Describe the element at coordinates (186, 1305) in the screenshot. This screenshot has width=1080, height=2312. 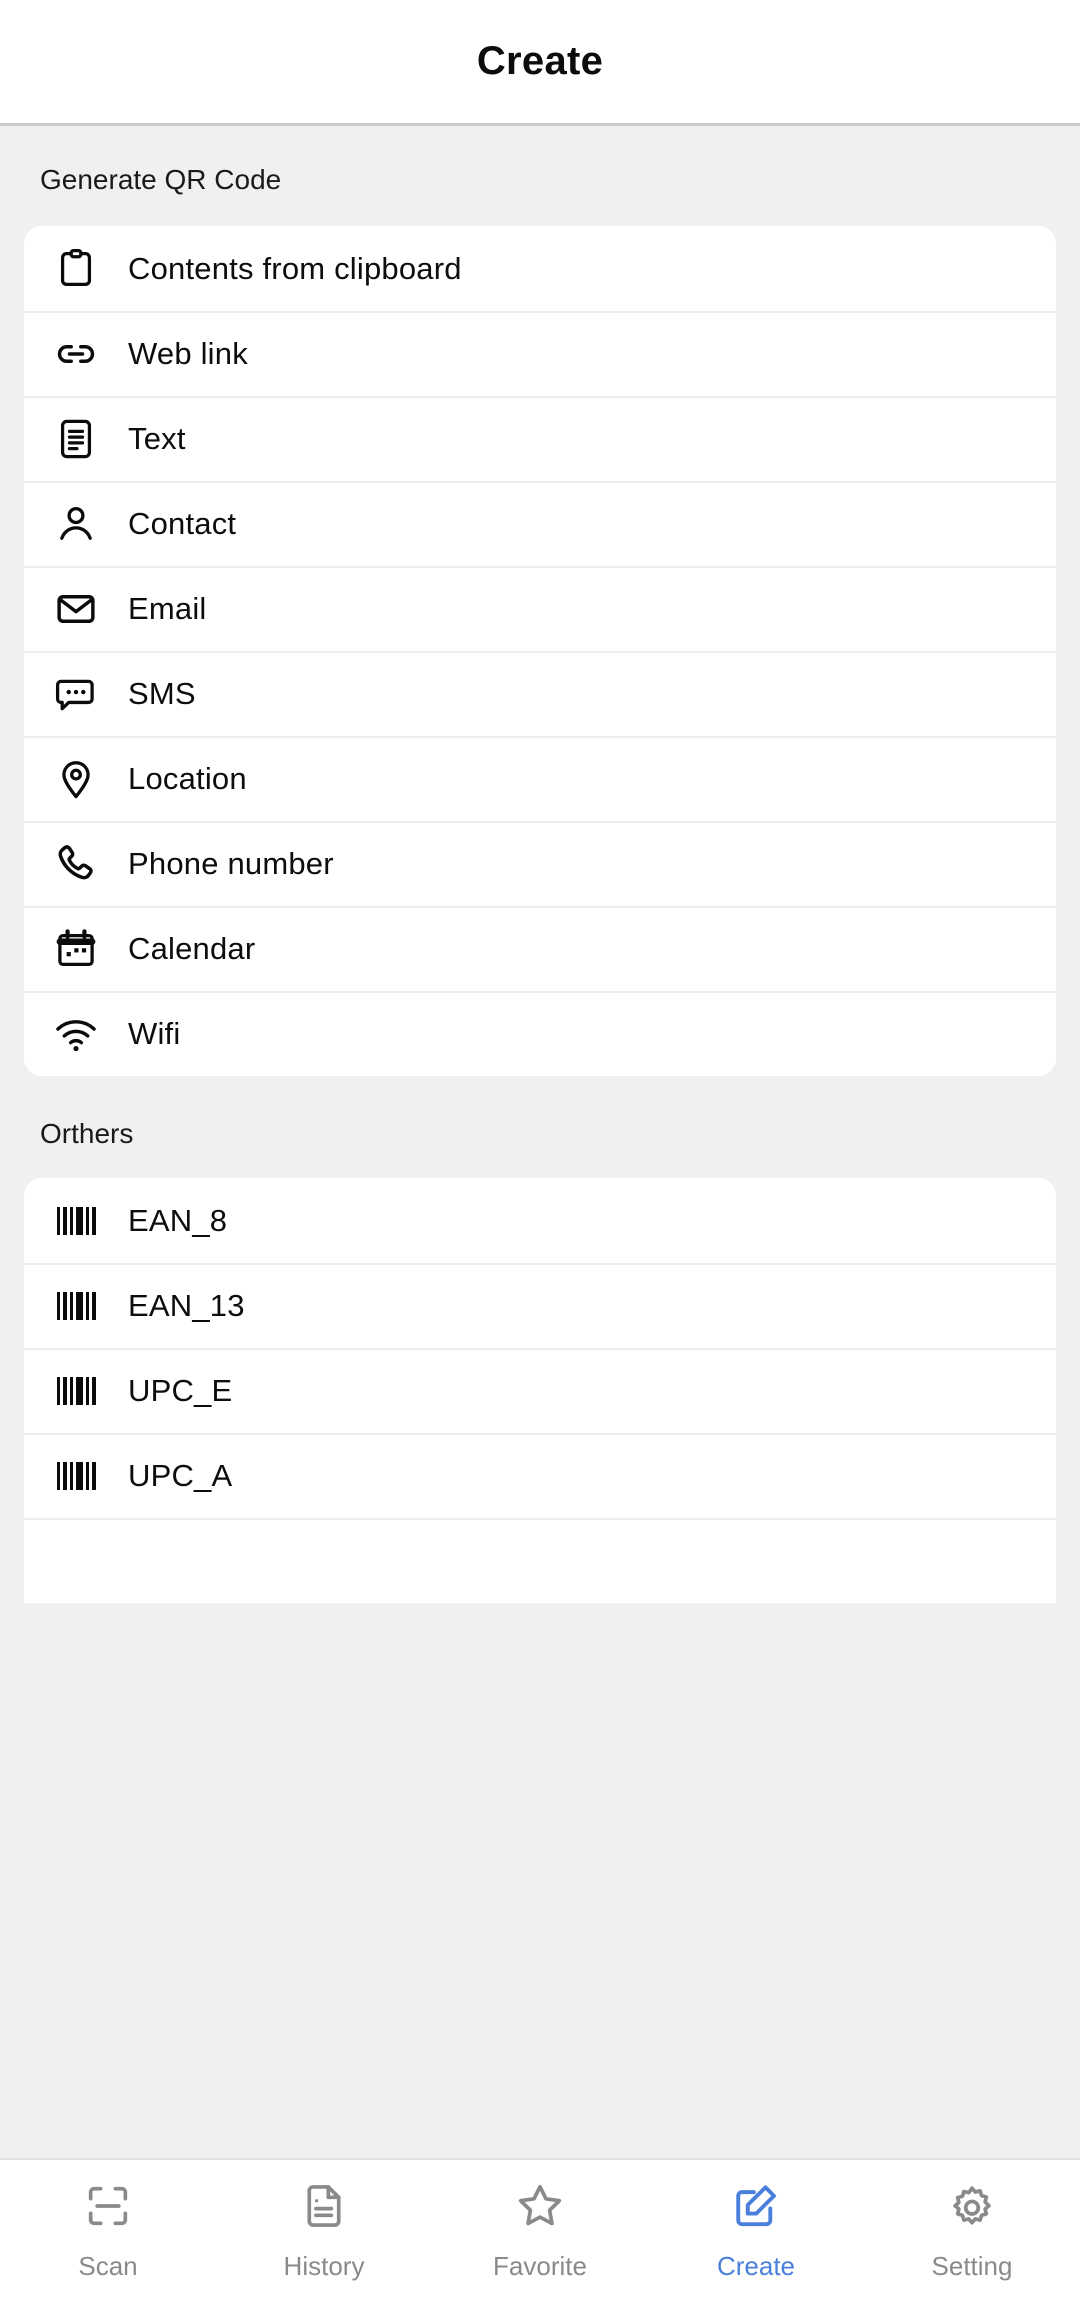
I see `list-item-label: EAN_13` at that location.